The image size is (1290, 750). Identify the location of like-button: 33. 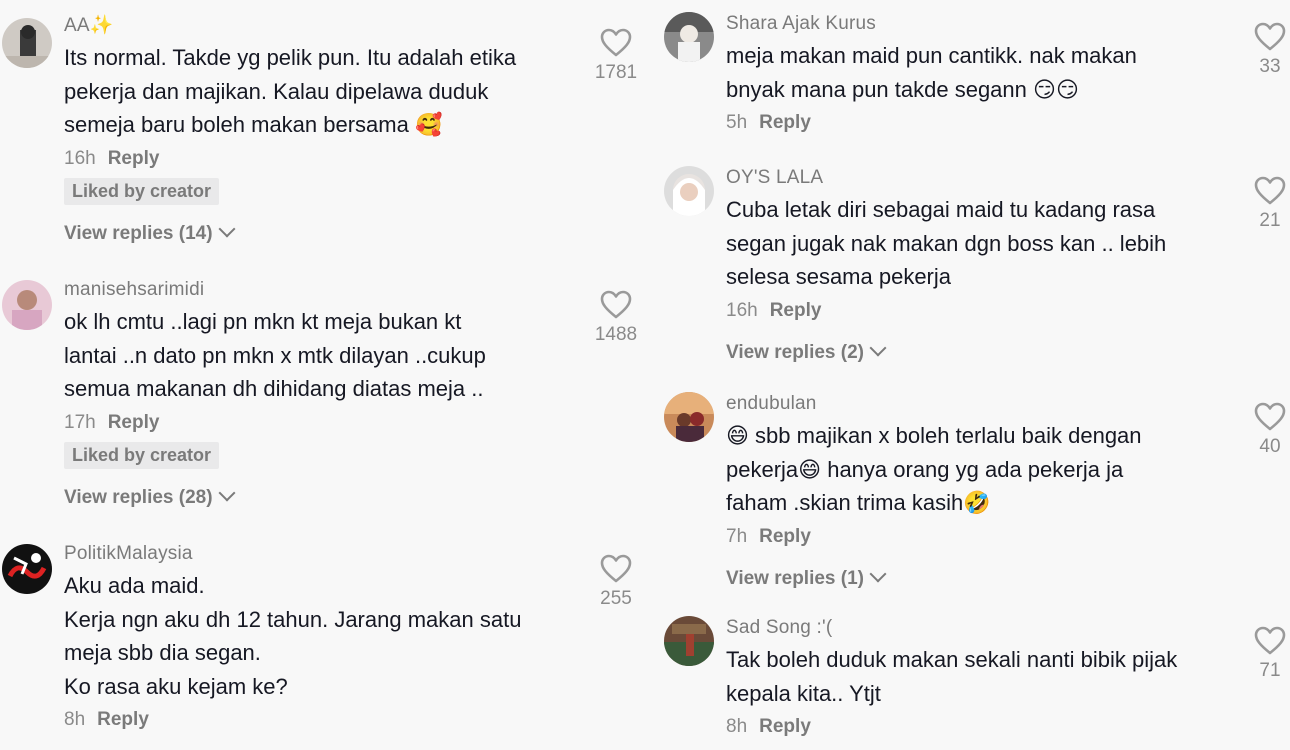
(1265, 50).